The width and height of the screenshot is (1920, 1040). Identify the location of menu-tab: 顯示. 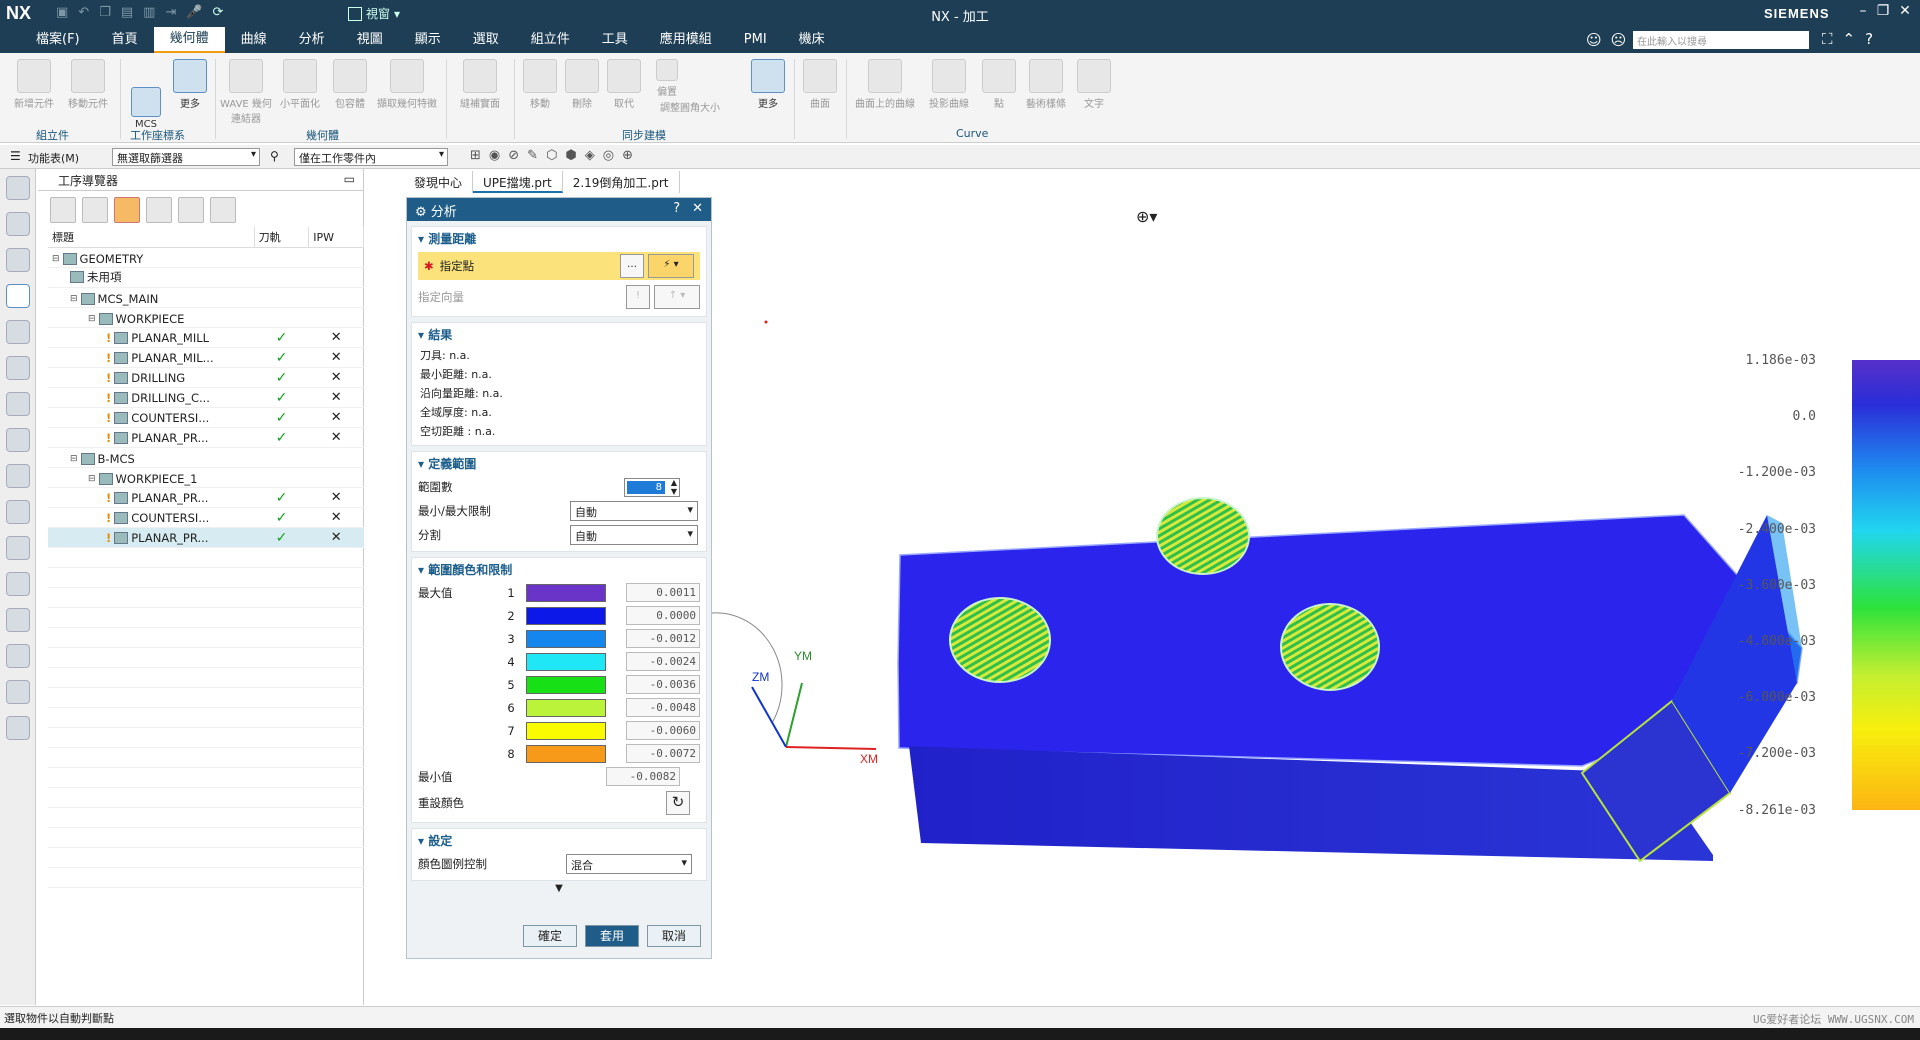
(428, 40).